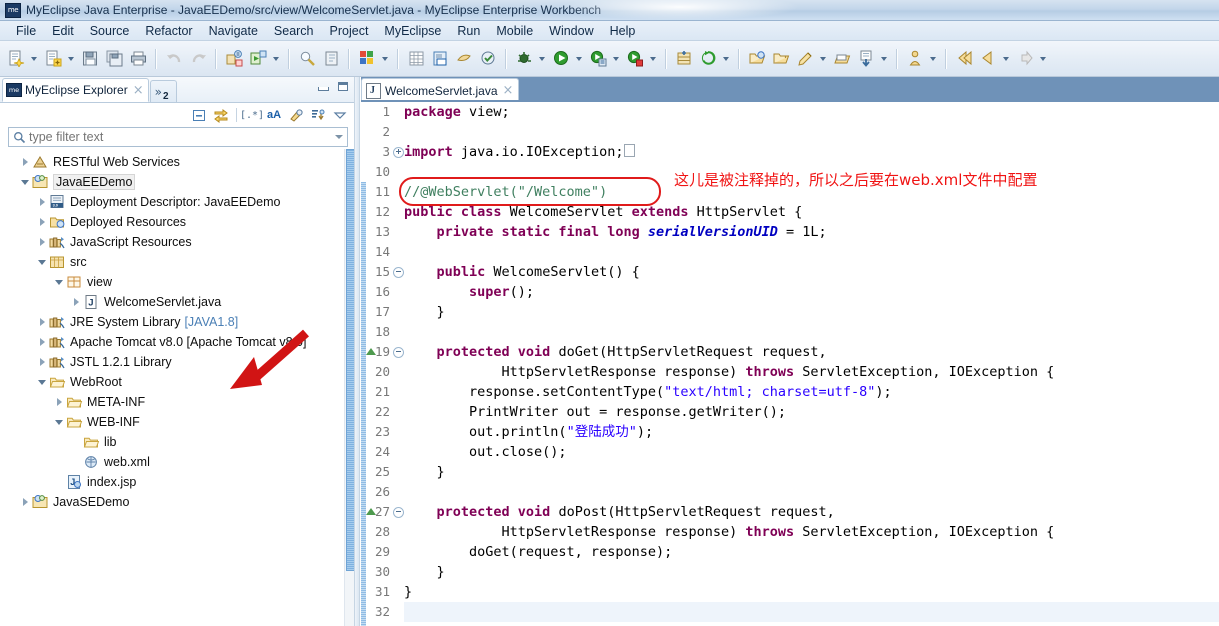 The width and height of the screenshot is (1219, 626). I want to click on code-line: //@WebServlet("/Welcome"), so click(505, 192).